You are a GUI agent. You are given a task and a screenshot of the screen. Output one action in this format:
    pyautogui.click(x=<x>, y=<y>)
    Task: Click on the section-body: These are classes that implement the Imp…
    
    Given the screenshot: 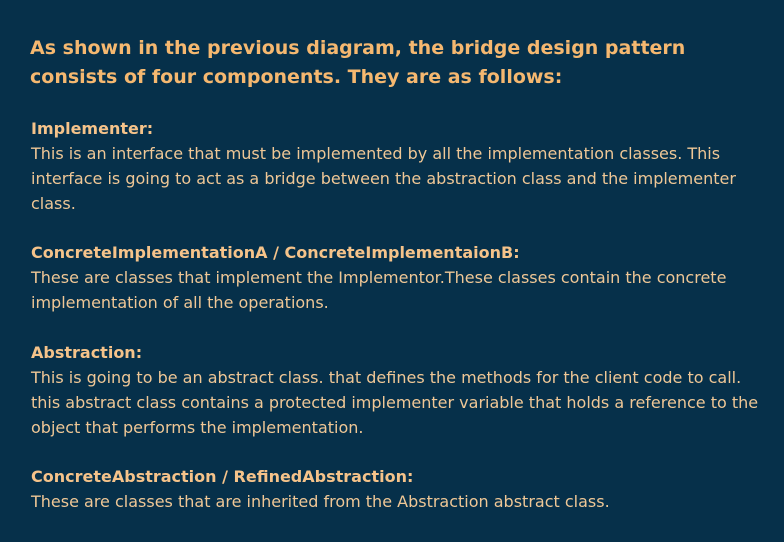 What is the action you would take?
    pyautogui.click(x=379, y=290)
    